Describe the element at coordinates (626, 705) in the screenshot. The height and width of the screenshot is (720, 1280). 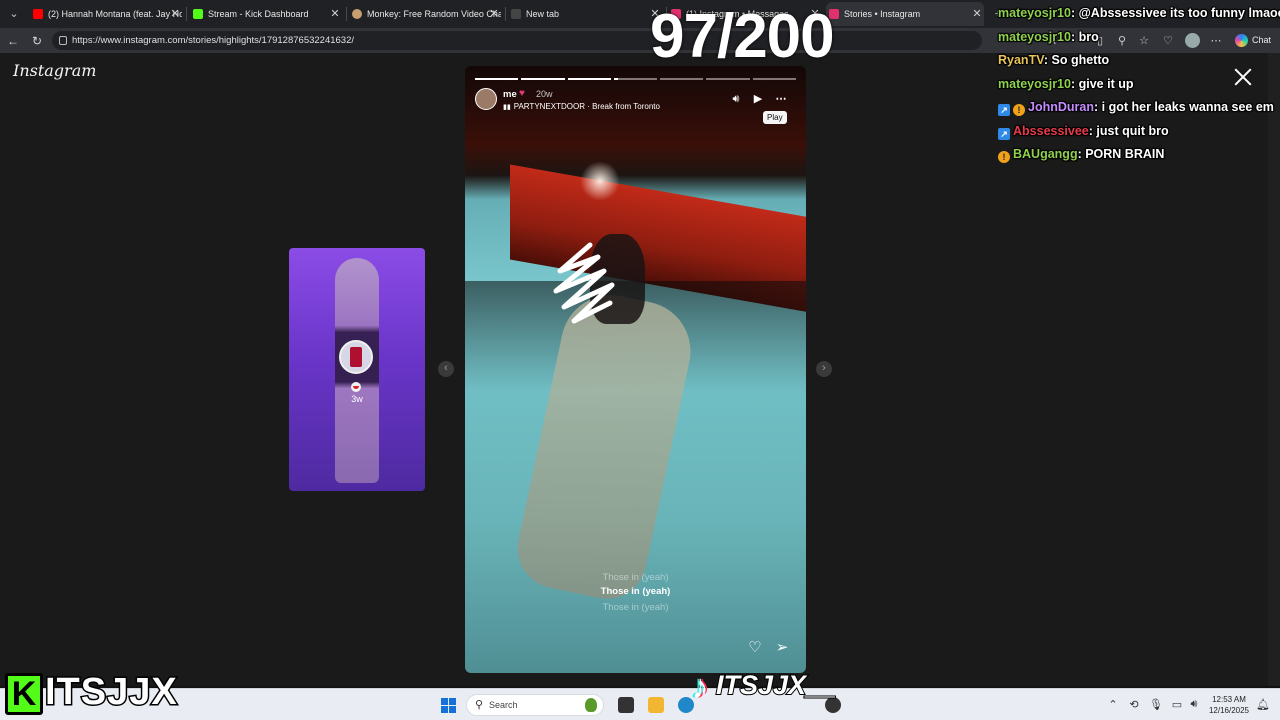
I see `task-view-icon` at that location.